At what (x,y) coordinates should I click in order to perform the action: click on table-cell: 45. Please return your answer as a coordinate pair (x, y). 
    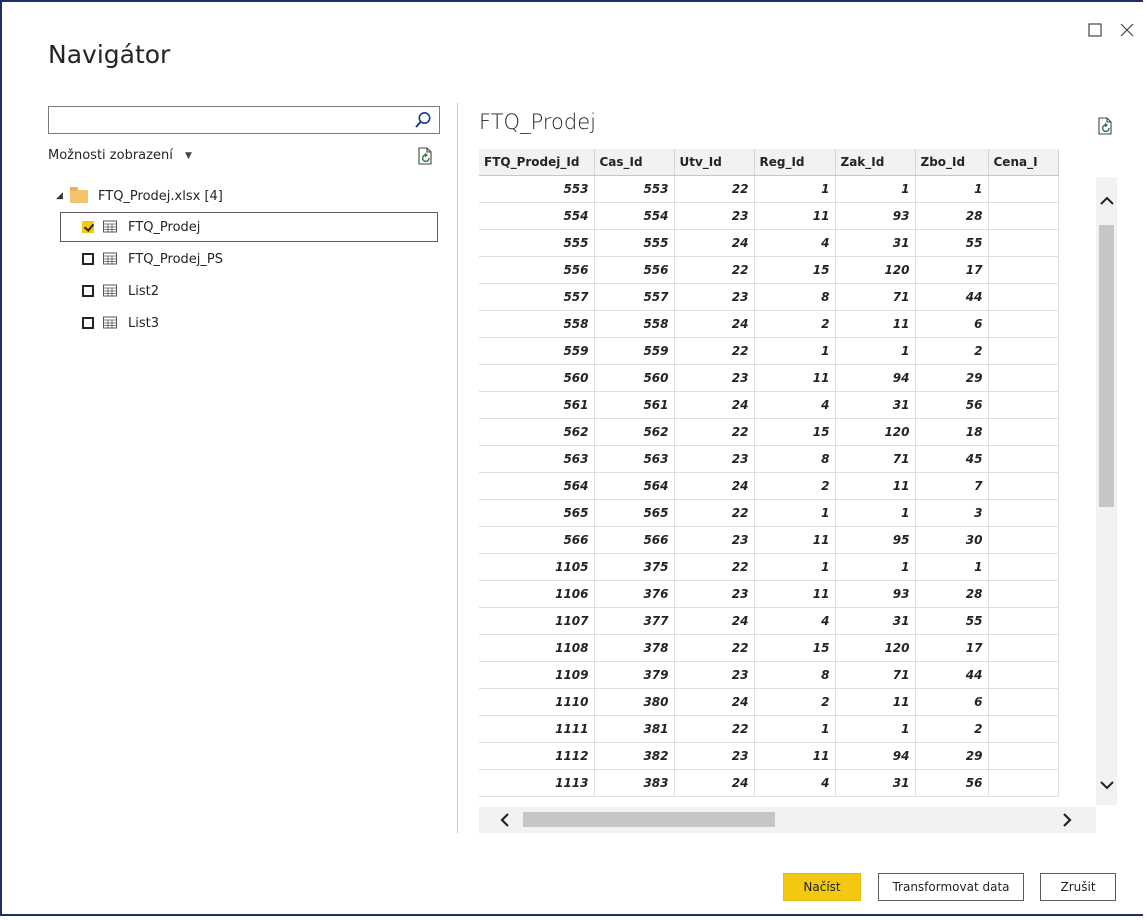
    Looking at the image, I should click on (952, 459).